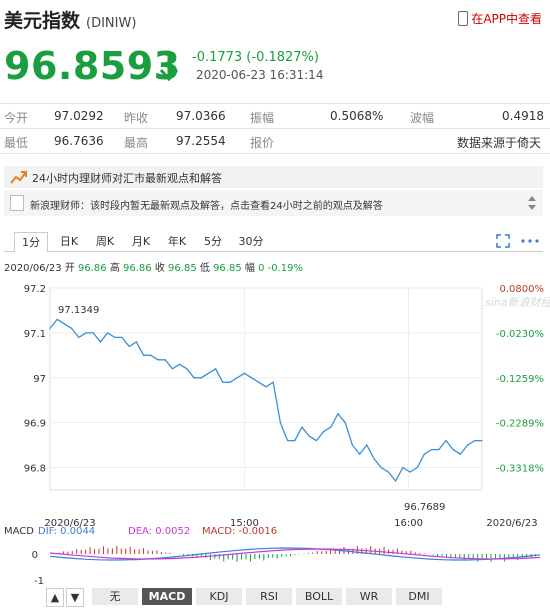  What do you see at coordinates (520, 379) in the screenshot?
I see `percent-axis: 0.0800% -0.0230% -0.1259% -0.2289% -0.3318%` at bounding box center [520, 379].